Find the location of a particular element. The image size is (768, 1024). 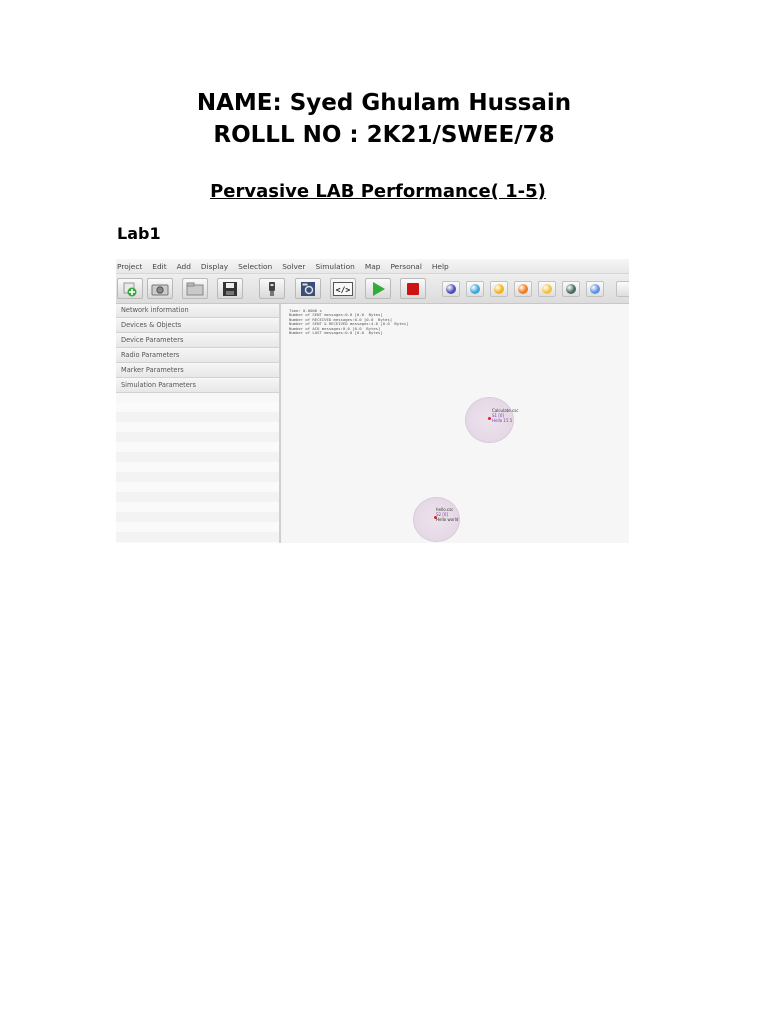

menu-map: Map is located at coordinates (373, 266).